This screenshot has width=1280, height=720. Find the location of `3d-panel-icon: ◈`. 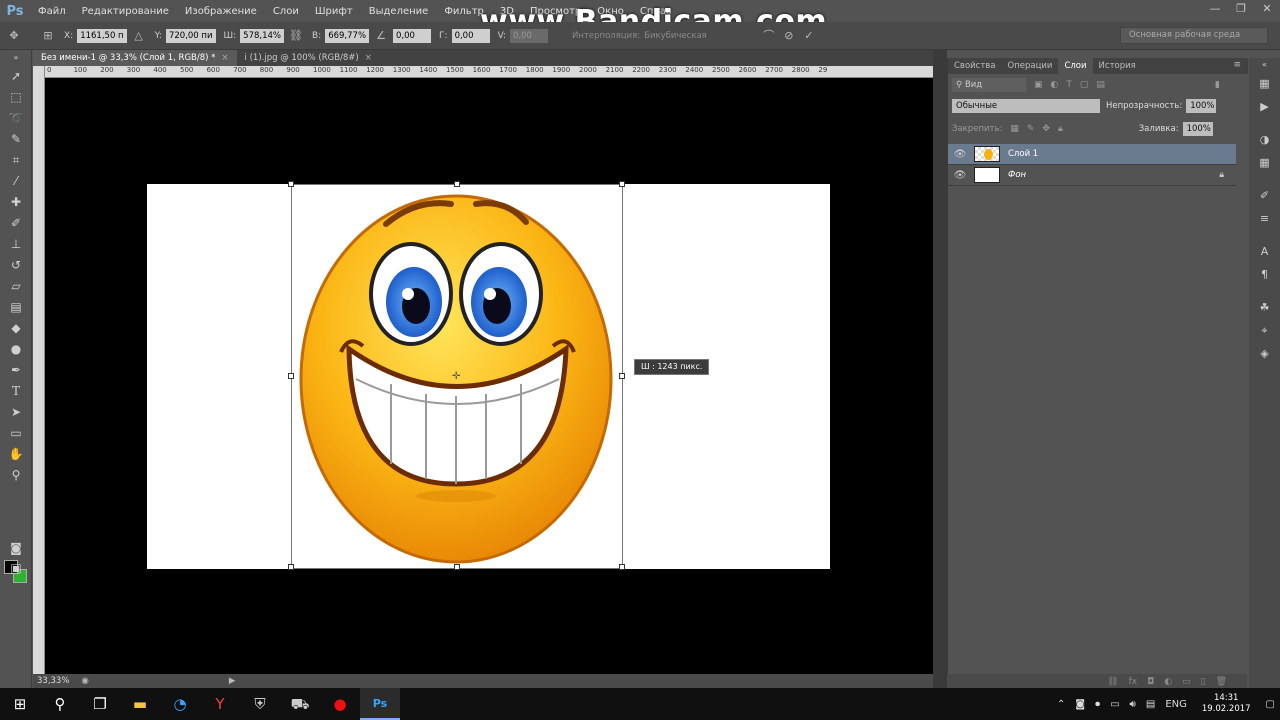

3d-panel-icon: ◈ is located at coordinates (1264, 353).